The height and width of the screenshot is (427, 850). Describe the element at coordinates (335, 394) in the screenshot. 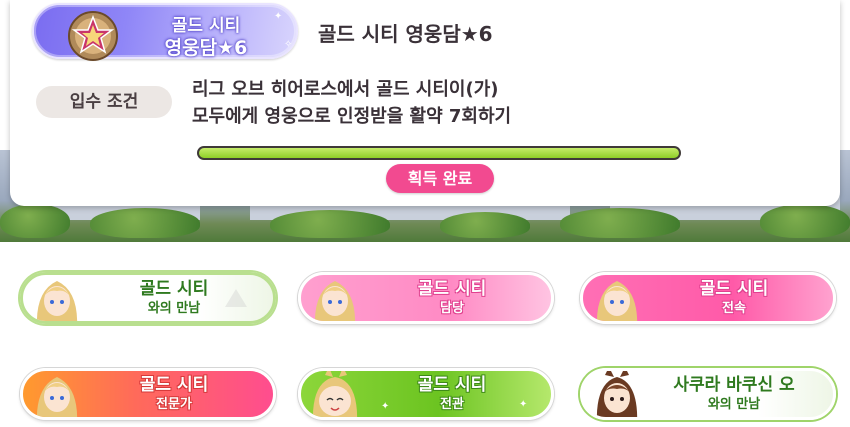

I see `gold-city-chibi-portrait` at that location.